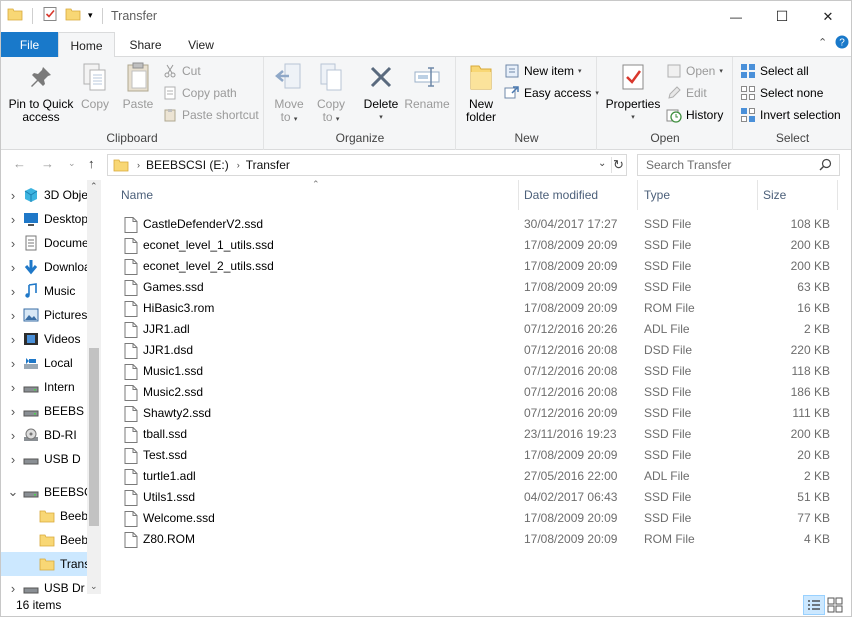 Image resolution: width=852 pixels, height=617 pixels. I want to click on details-view-icon, so click(814, 605).